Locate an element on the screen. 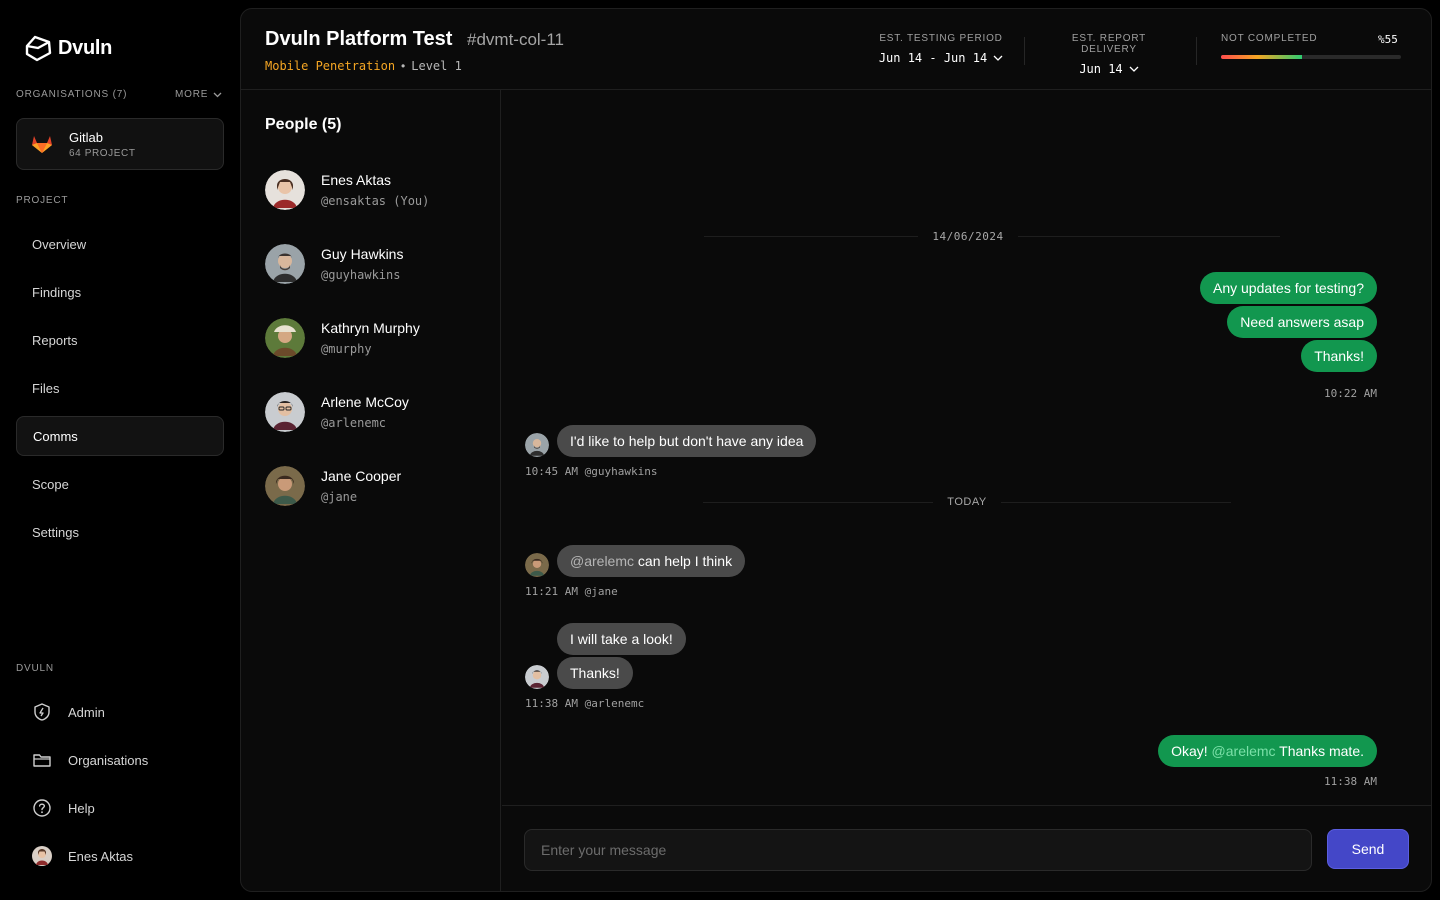 The image size is (1440, 900). organisation-info: Gitlab 64 PROJECT is located at coordinates (102, 144).